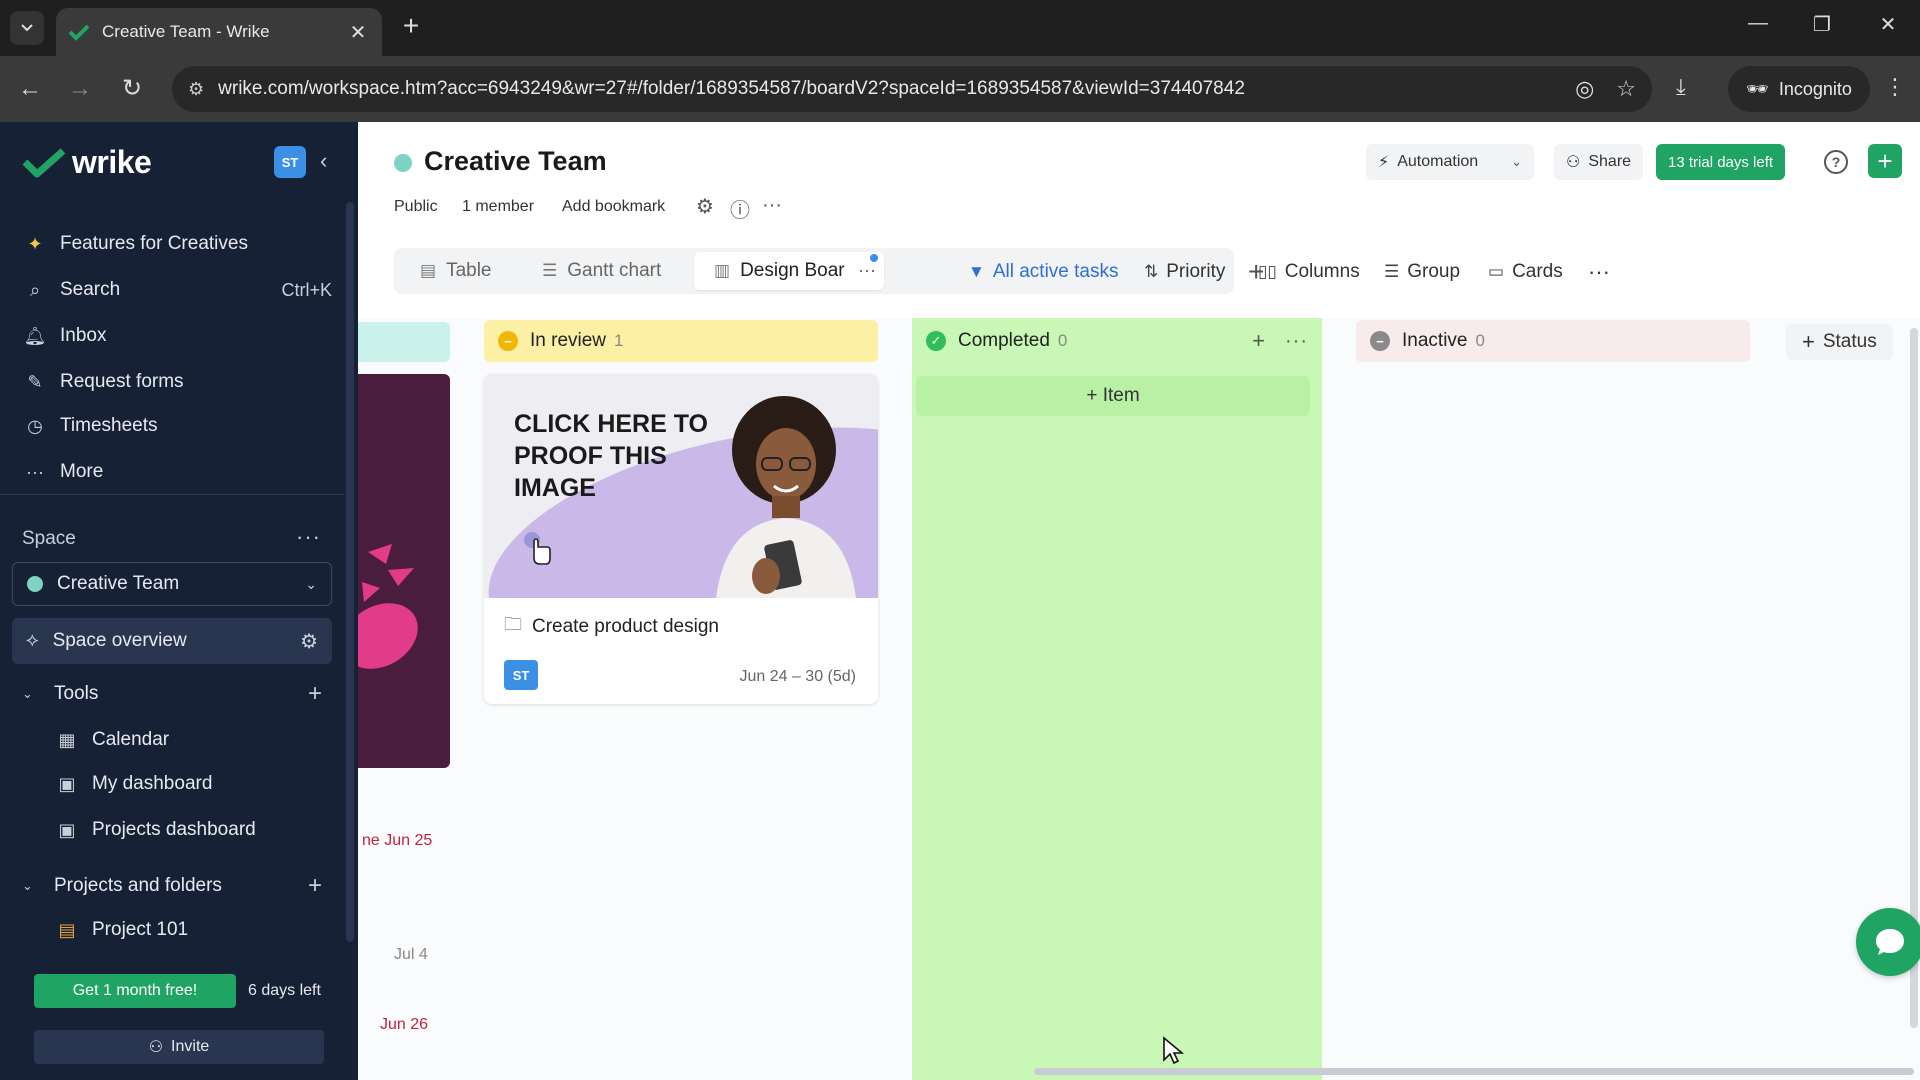  I want to click on share-button: ⚇ Share, so click(1599, 162).